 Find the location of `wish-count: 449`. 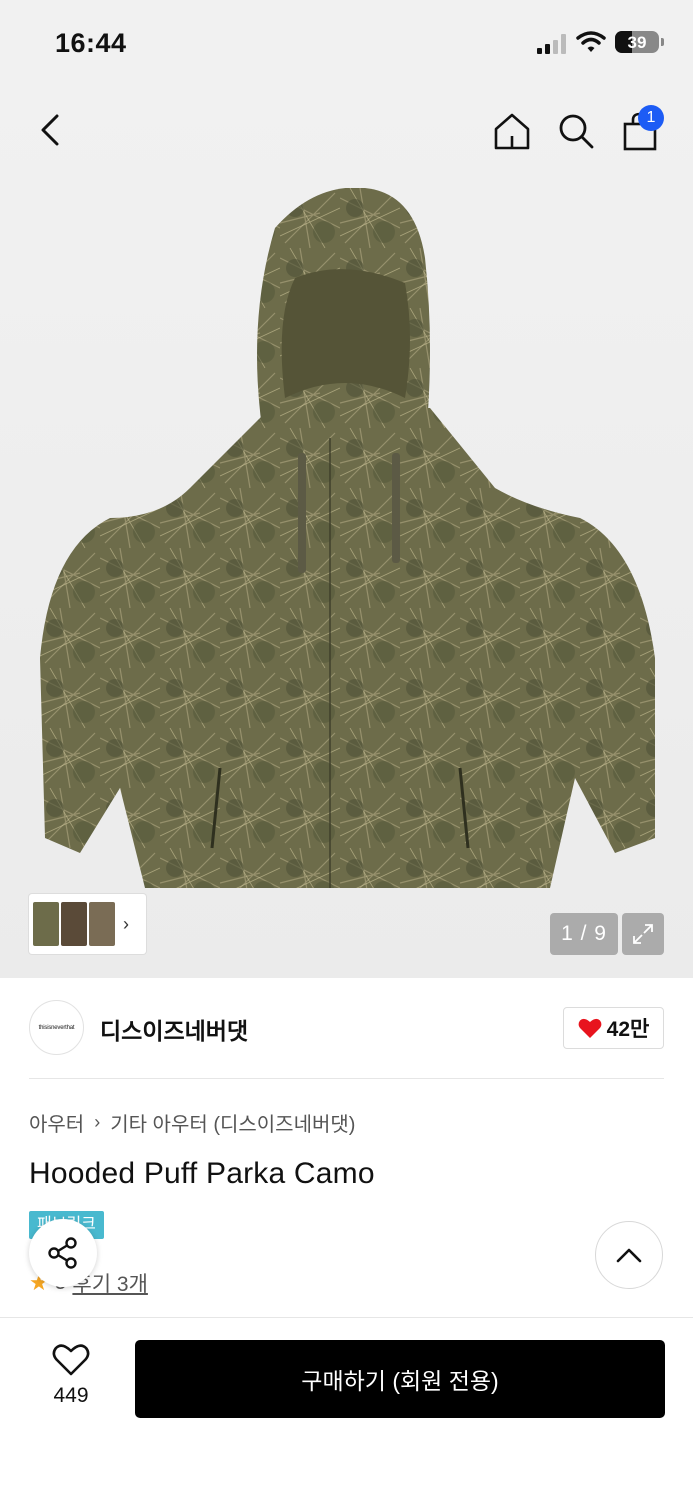

wish-count: 449 is located at coordinates (71, 1395).